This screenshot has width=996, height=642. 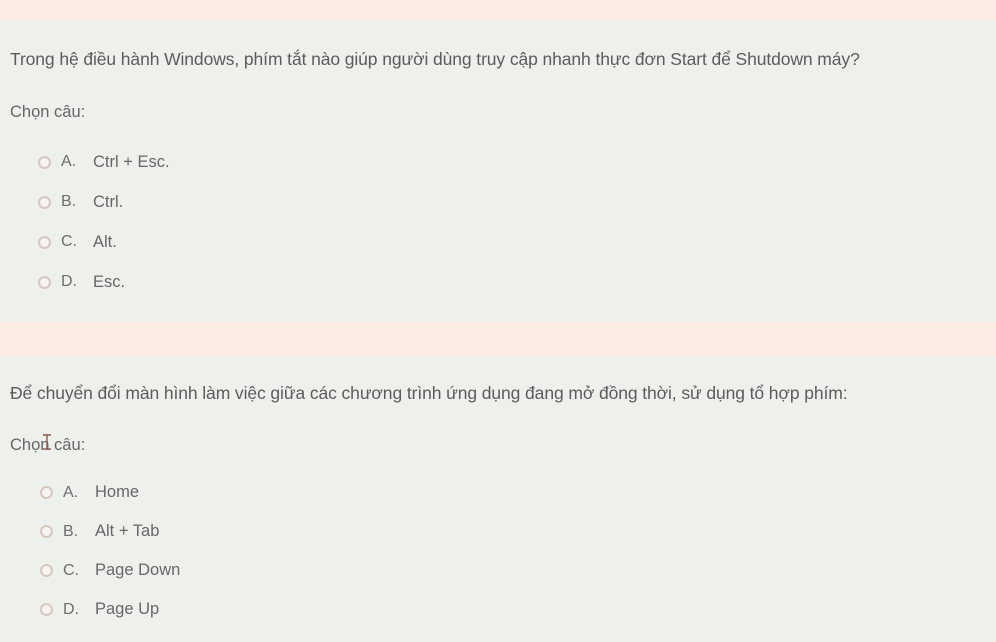 What do you see at coordinates (127, 609) in the screenshot?
I see `option-text: Page Up` at bounding box center [127, 609].